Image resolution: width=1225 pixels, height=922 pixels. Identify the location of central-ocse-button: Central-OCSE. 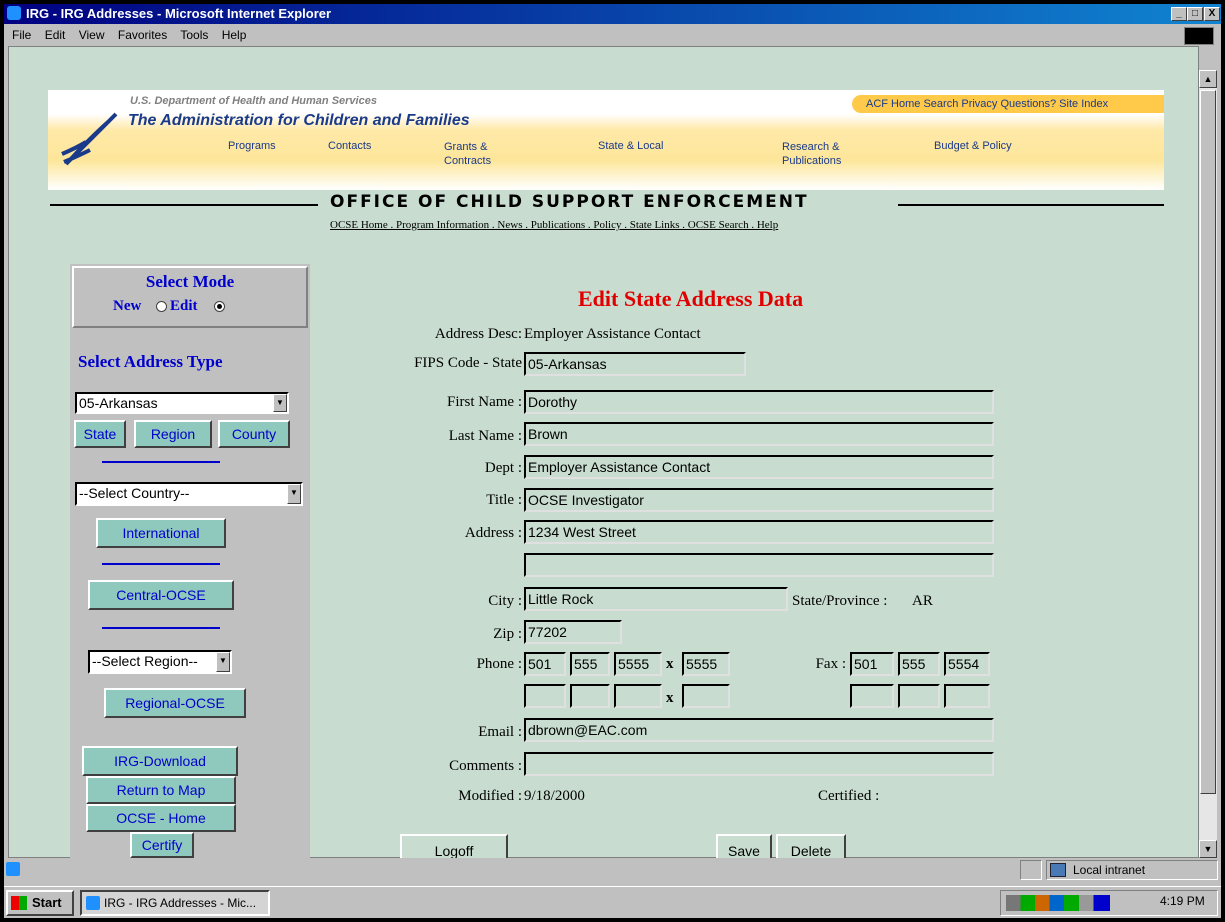
(161, 595).